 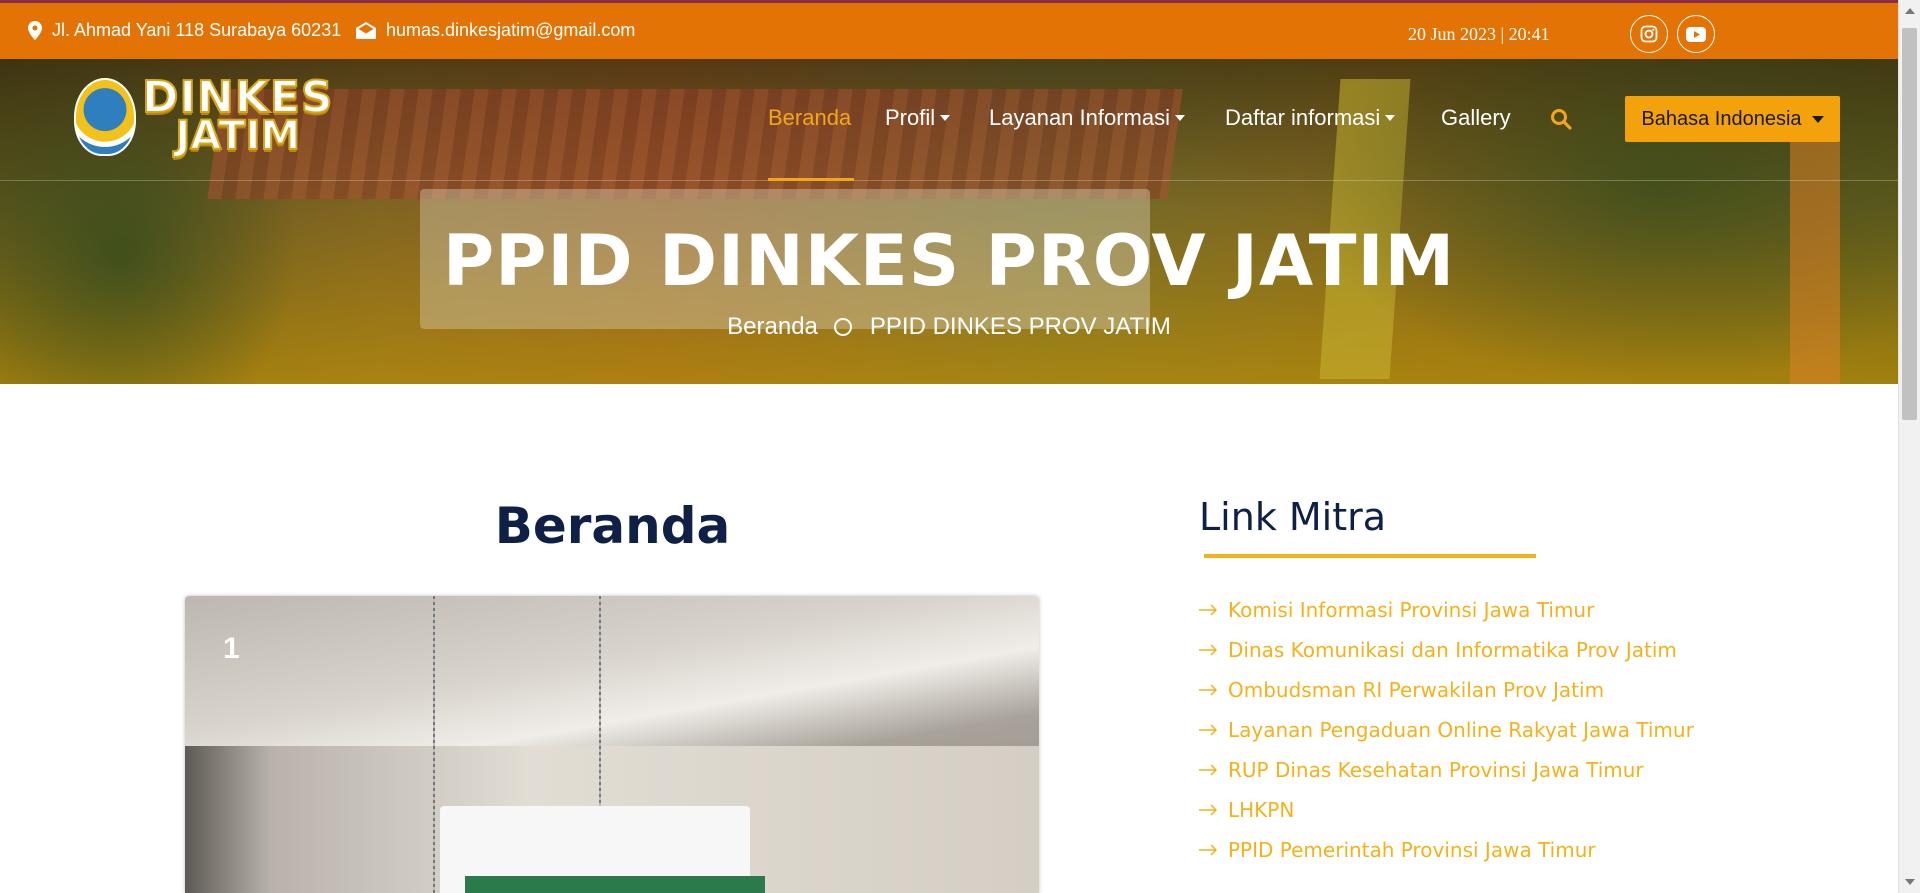 I want to click on partner-link: Komisi Informasi Provinsi Jawa Timur, so click(x=1446, y=610).